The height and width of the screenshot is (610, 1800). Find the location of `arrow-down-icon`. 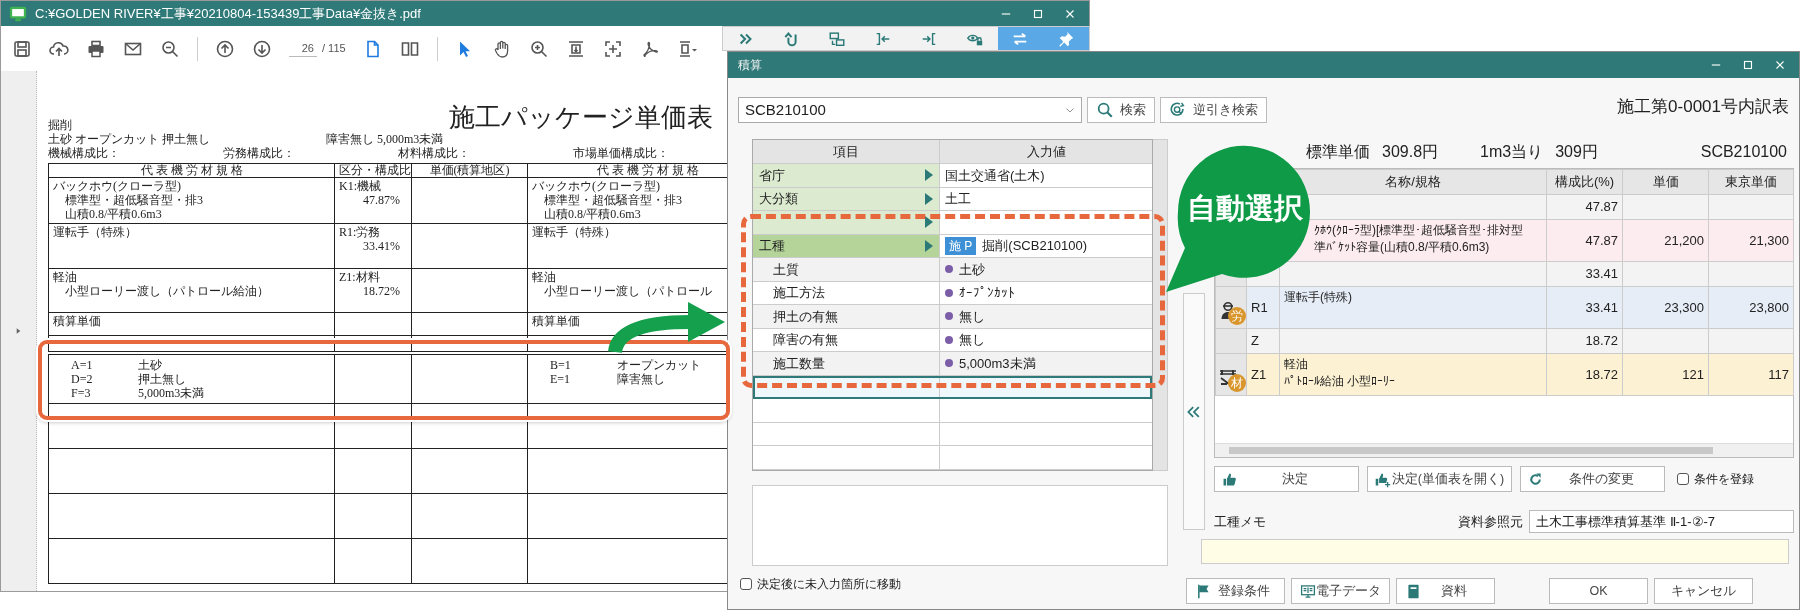

arrow-down-icon is located at coordinates (262, 48).